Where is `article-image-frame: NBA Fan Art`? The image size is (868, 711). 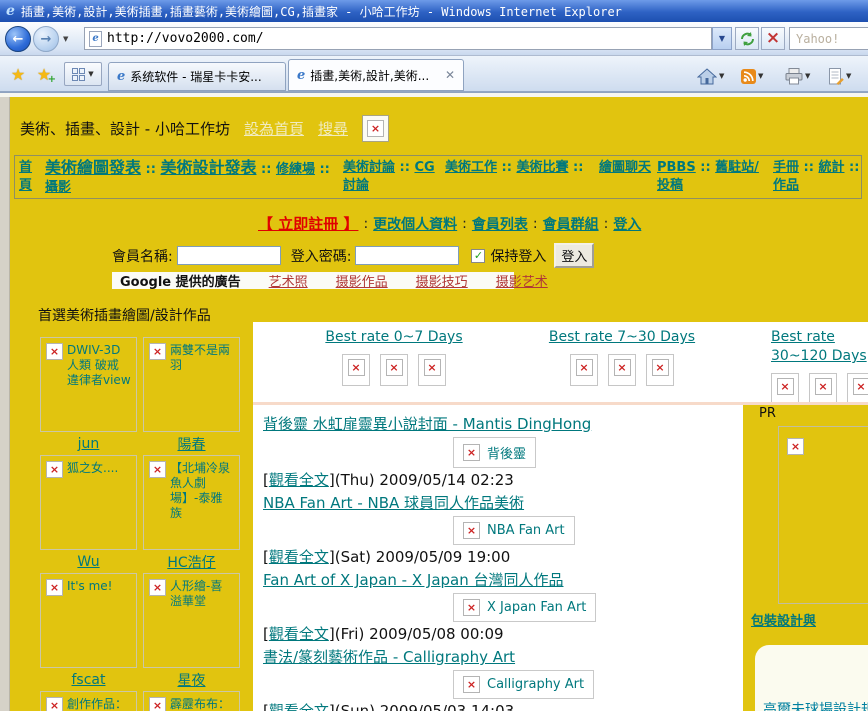 article-image-frame: NBA Fan Art is located at coordinates (514, 530).